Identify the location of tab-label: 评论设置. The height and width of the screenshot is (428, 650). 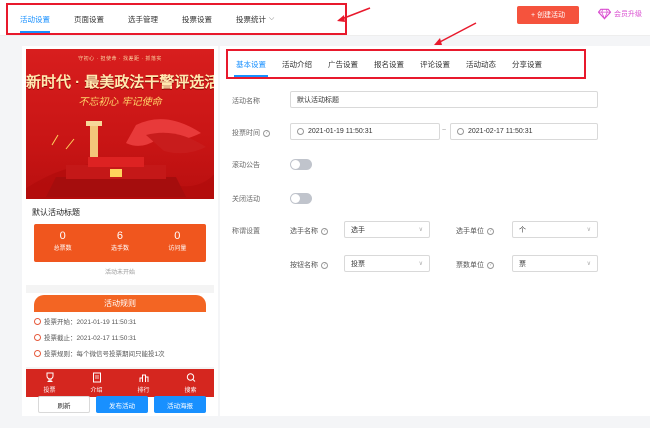
(435, 64).